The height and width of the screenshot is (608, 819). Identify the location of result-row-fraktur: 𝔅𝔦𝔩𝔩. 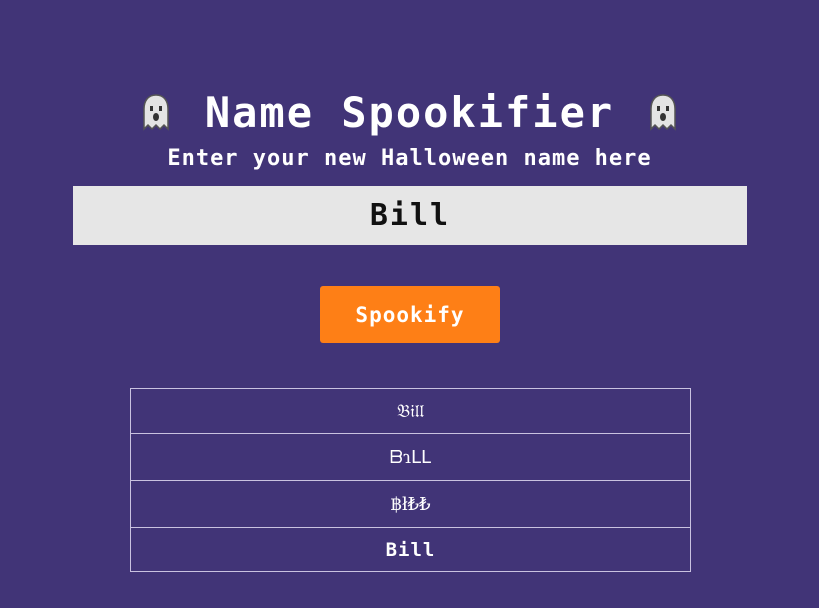
(410, 411).